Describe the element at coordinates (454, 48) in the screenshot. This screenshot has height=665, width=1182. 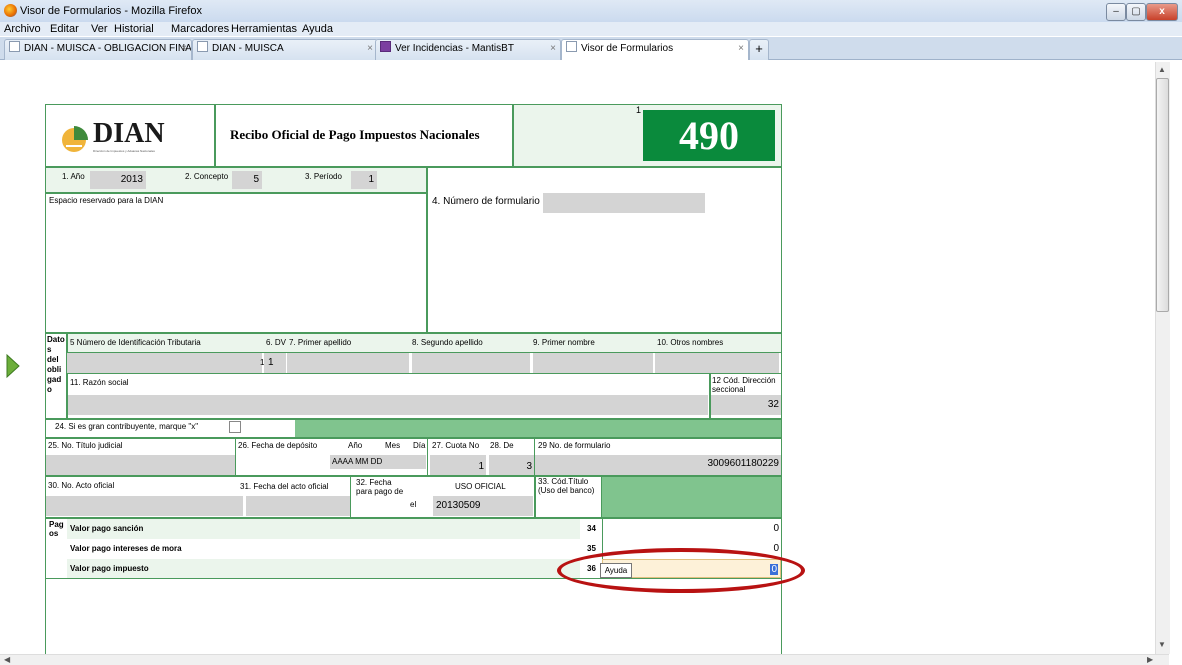
I see `tab-label: Ver Incidencias - MantisBT` at that location.